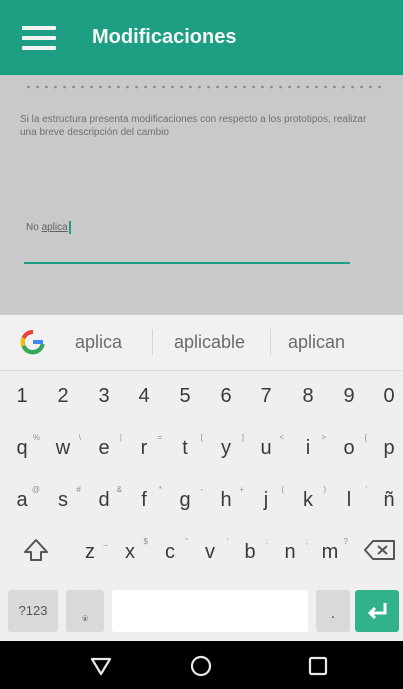 The width and height of the screenshot is (403, 689). Describe the element at coordinates (187, 446) in the screenshot. I see `key-t: t[` at that location.